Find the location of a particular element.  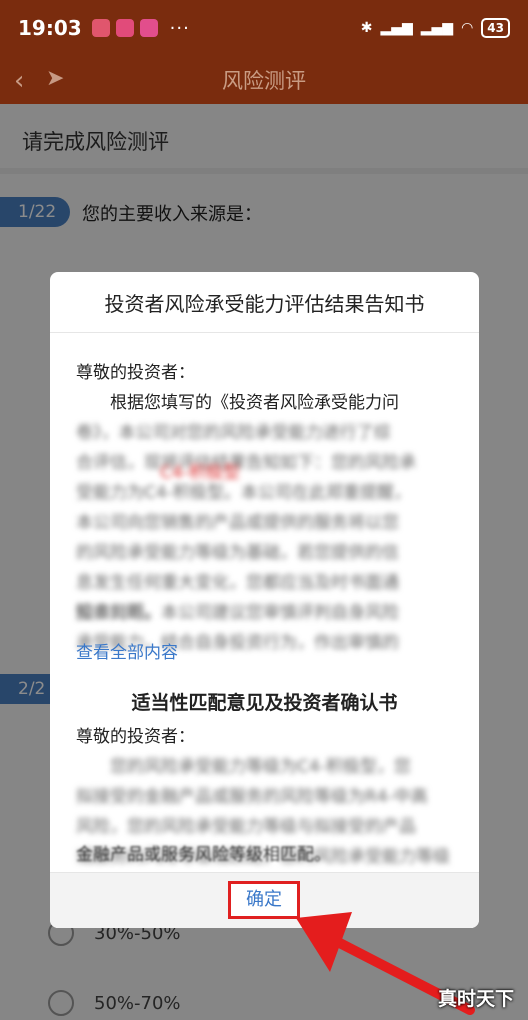

section-title: 适当性匹配意见及投资者确认书 is located at coordinates (264, 703).